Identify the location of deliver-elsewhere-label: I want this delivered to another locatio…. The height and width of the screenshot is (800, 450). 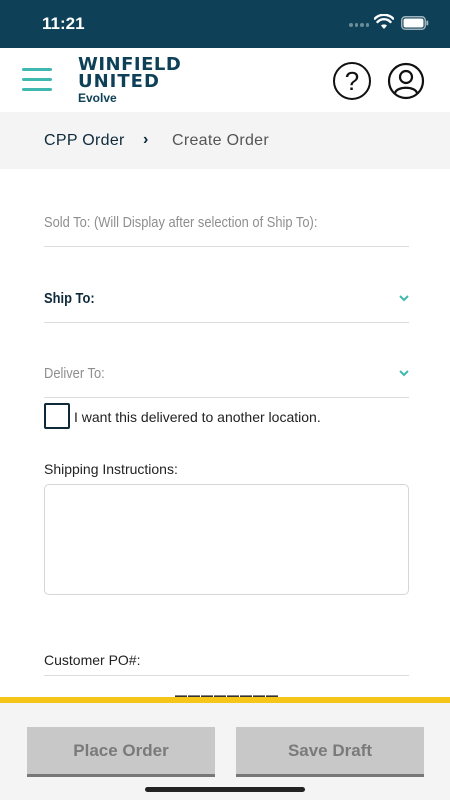
(197, 417).